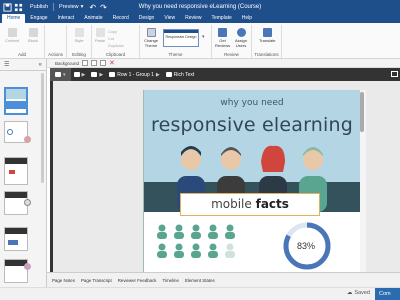 The width and height of the screenshot is (400, 300). What do you see at coordinates (223, 63) in the screenshot?
I see `background-toolbar: Background ✕` at bounding box center [223, 63].